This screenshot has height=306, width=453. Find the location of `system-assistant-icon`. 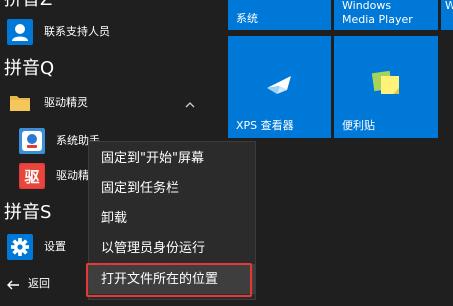

system-assistant-icon is located at coordinates (32, 141).